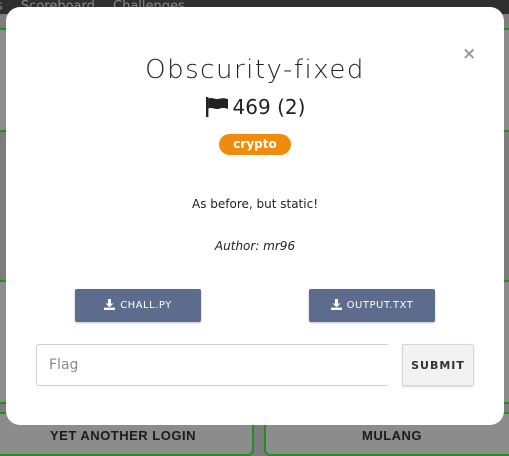  I want to click on download-chall-py-button: CHALL.PY, so click(138, 305).